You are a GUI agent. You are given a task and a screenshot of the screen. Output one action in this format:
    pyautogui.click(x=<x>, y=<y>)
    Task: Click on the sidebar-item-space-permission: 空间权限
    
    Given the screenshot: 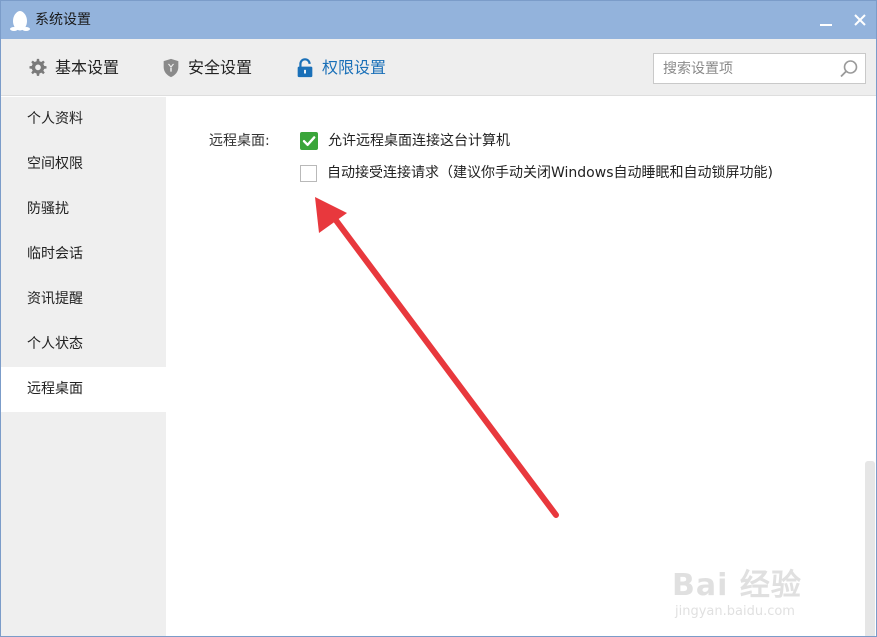 What is the action you would take?
    pyautogui.click(x=83, y=164)
    